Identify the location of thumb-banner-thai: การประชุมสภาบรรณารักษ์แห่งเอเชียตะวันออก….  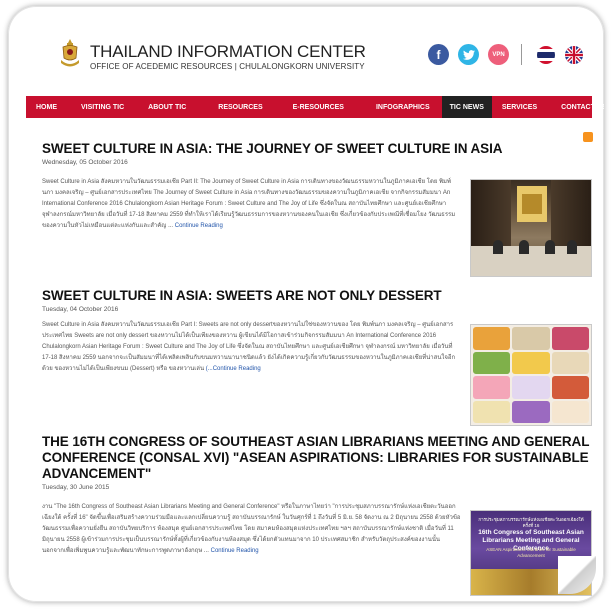
(531, 522).